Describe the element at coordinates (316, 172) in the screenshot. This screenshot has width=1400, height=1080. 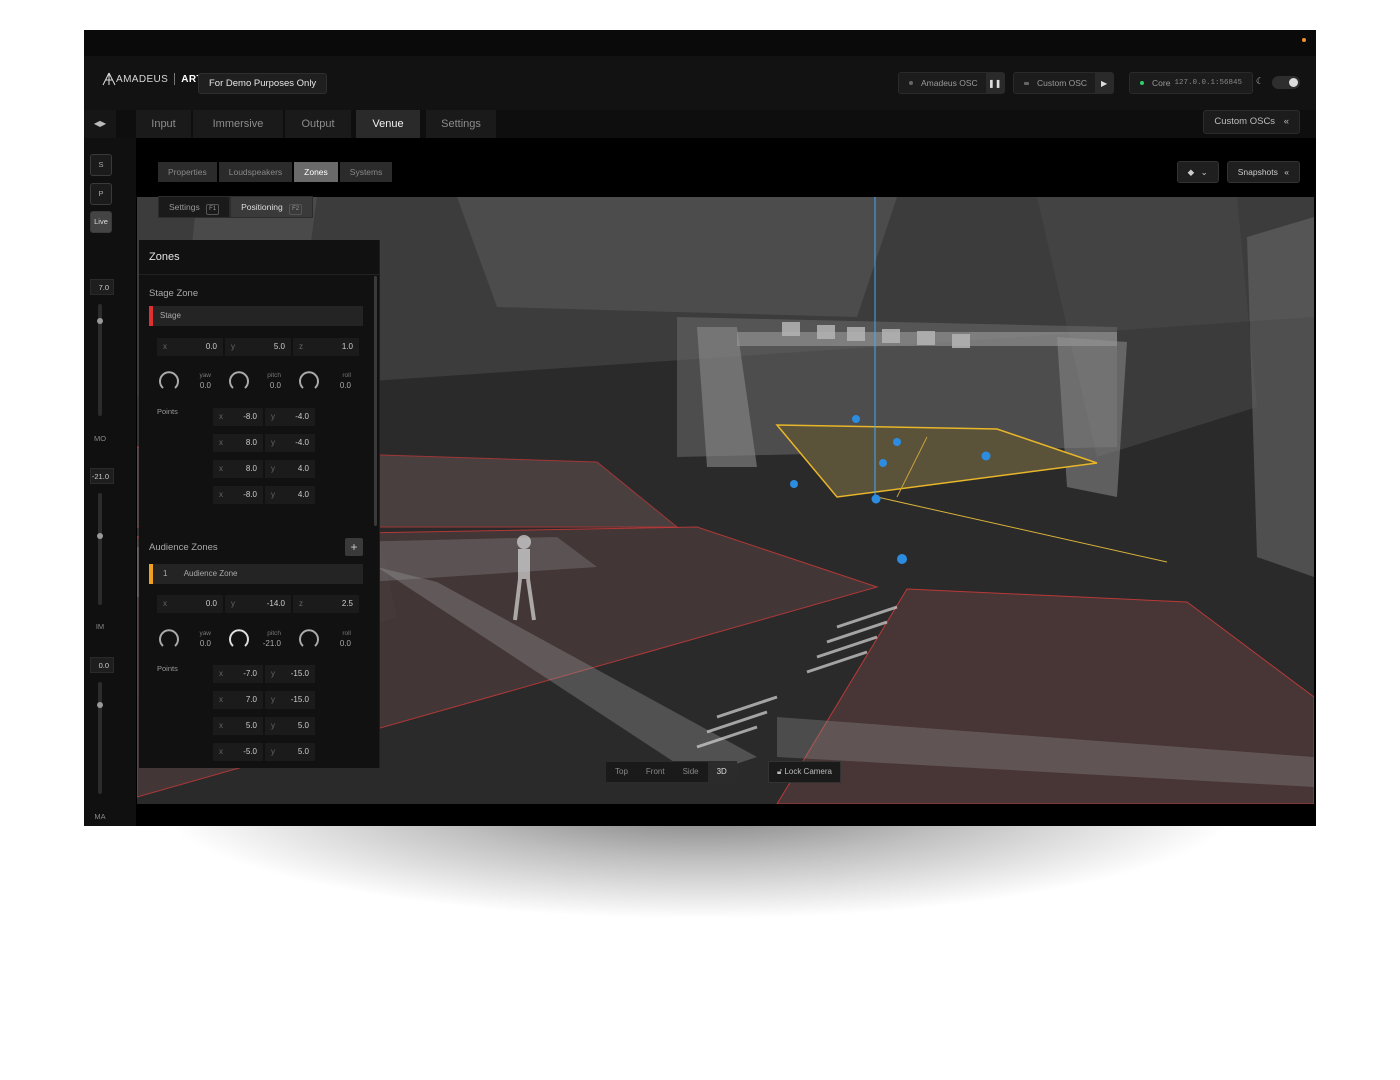
I see `subtab-zones: Zones` at that location.